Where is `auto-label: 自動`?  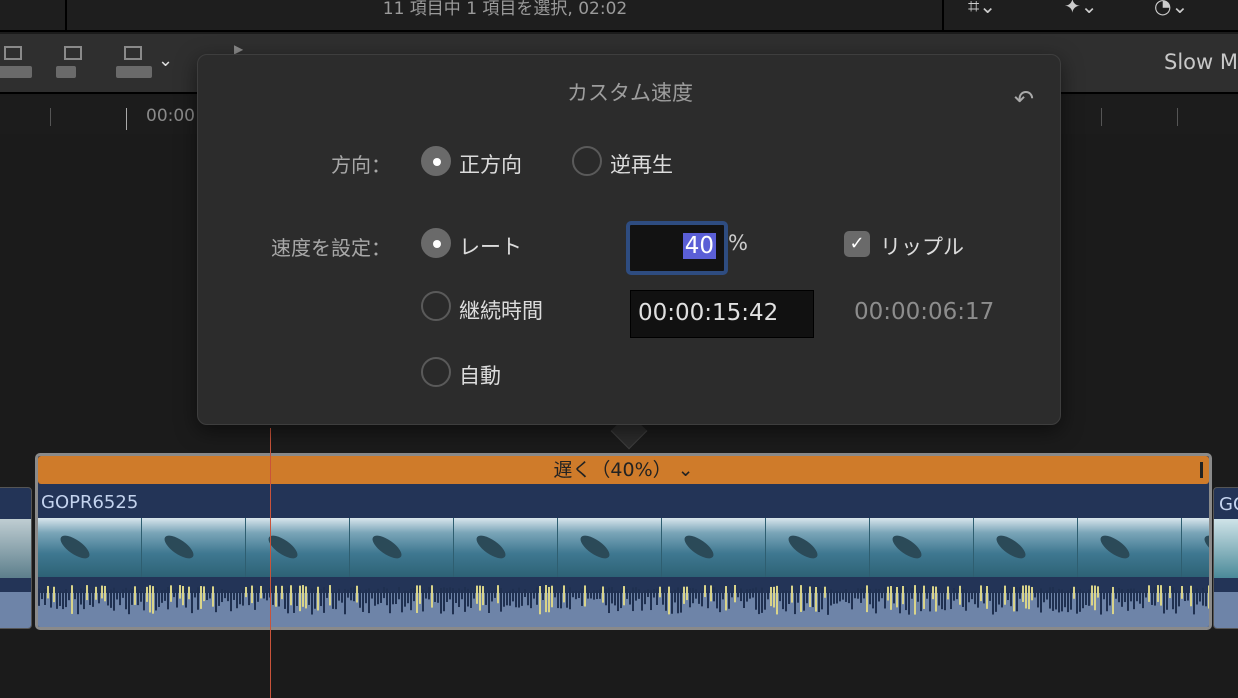
auto-label: 自動 is located at coordinates (480, 375).